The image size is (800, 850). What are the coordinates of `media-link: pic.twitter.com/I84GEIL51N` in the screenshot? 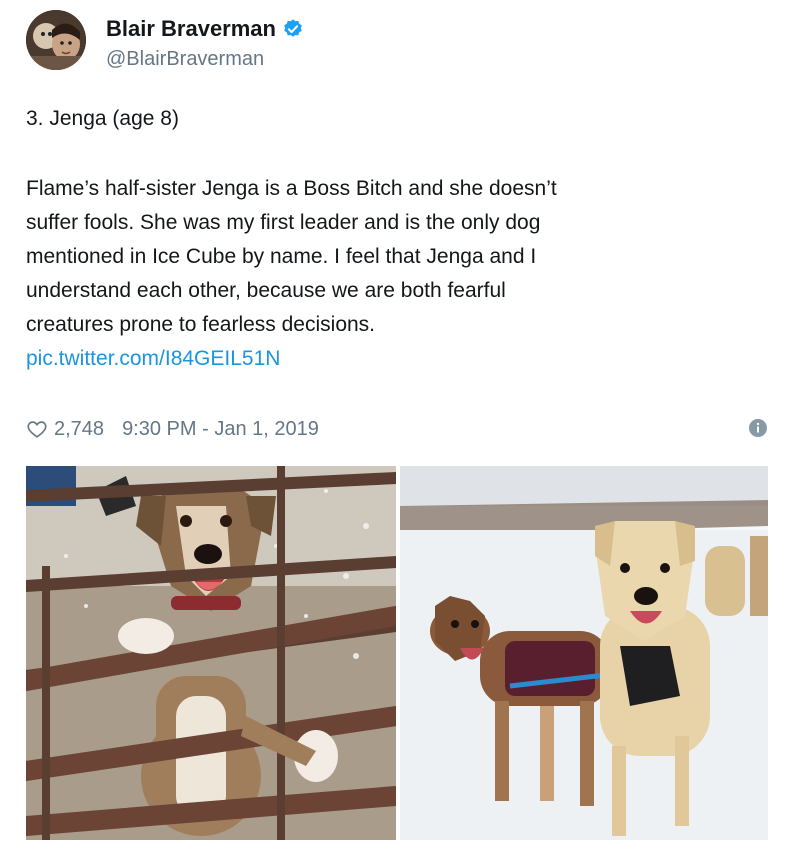 It's located at (396, 359).